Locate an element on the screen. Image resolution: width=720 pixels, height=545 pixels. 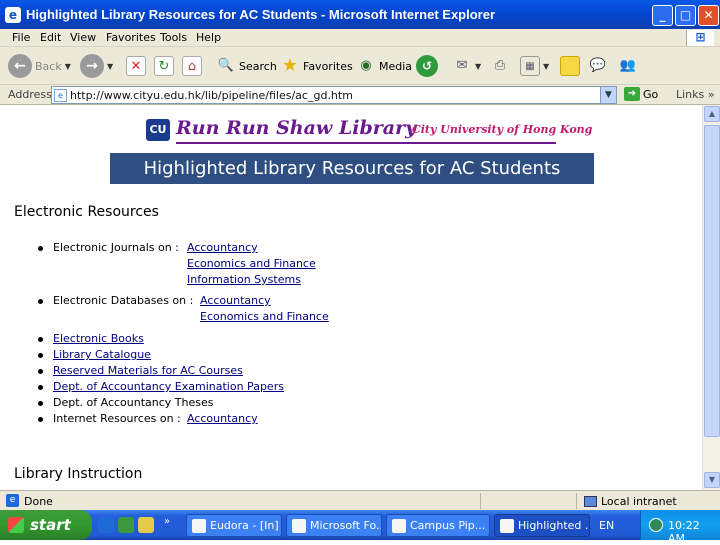
intranet-icon is located at coordinates (590, 501).